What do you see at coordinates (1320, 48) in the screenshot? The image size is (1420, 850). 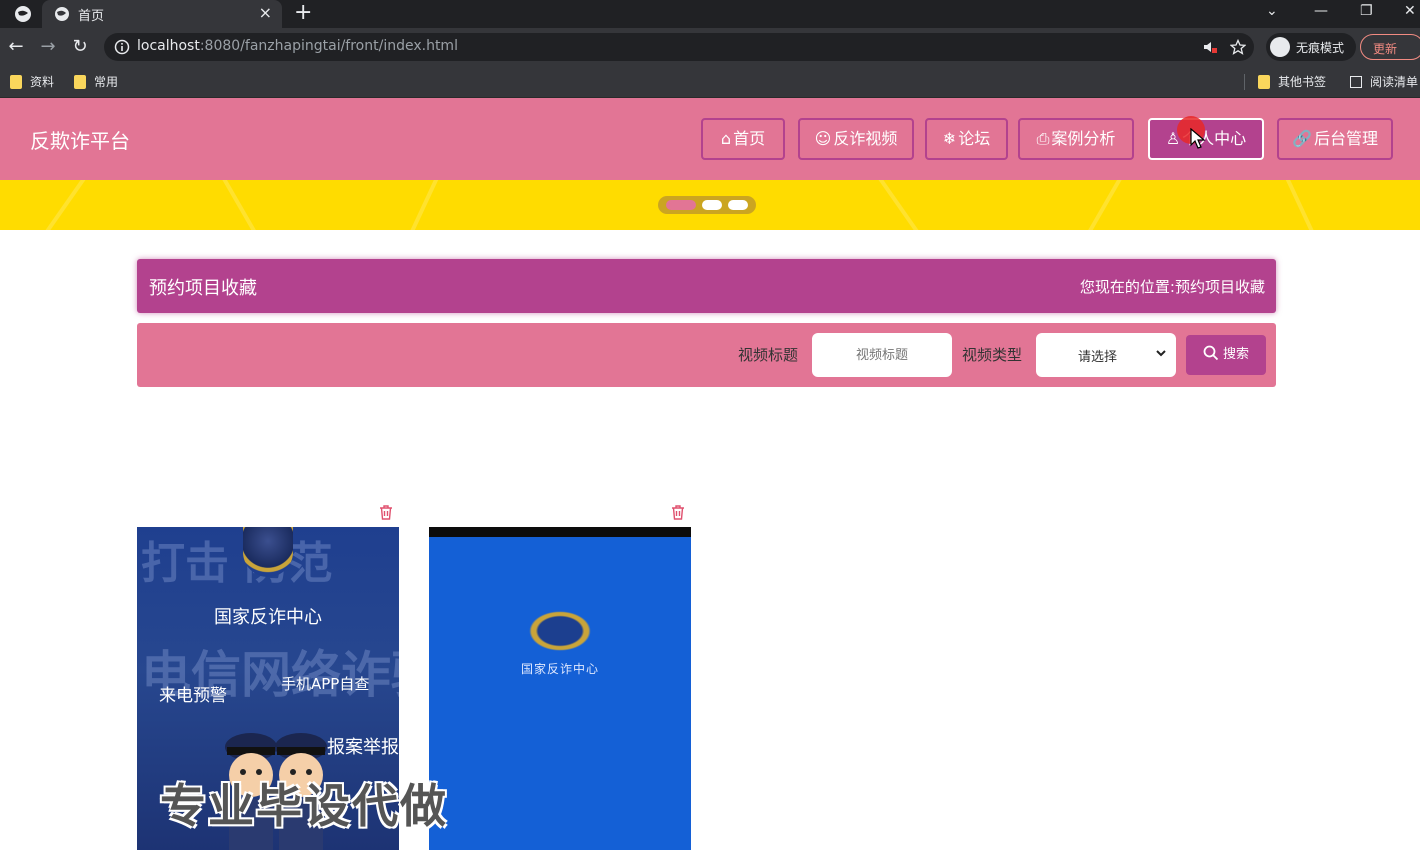 I see `incognito-label: 无痕模式` at bounding box center [1320, 48].